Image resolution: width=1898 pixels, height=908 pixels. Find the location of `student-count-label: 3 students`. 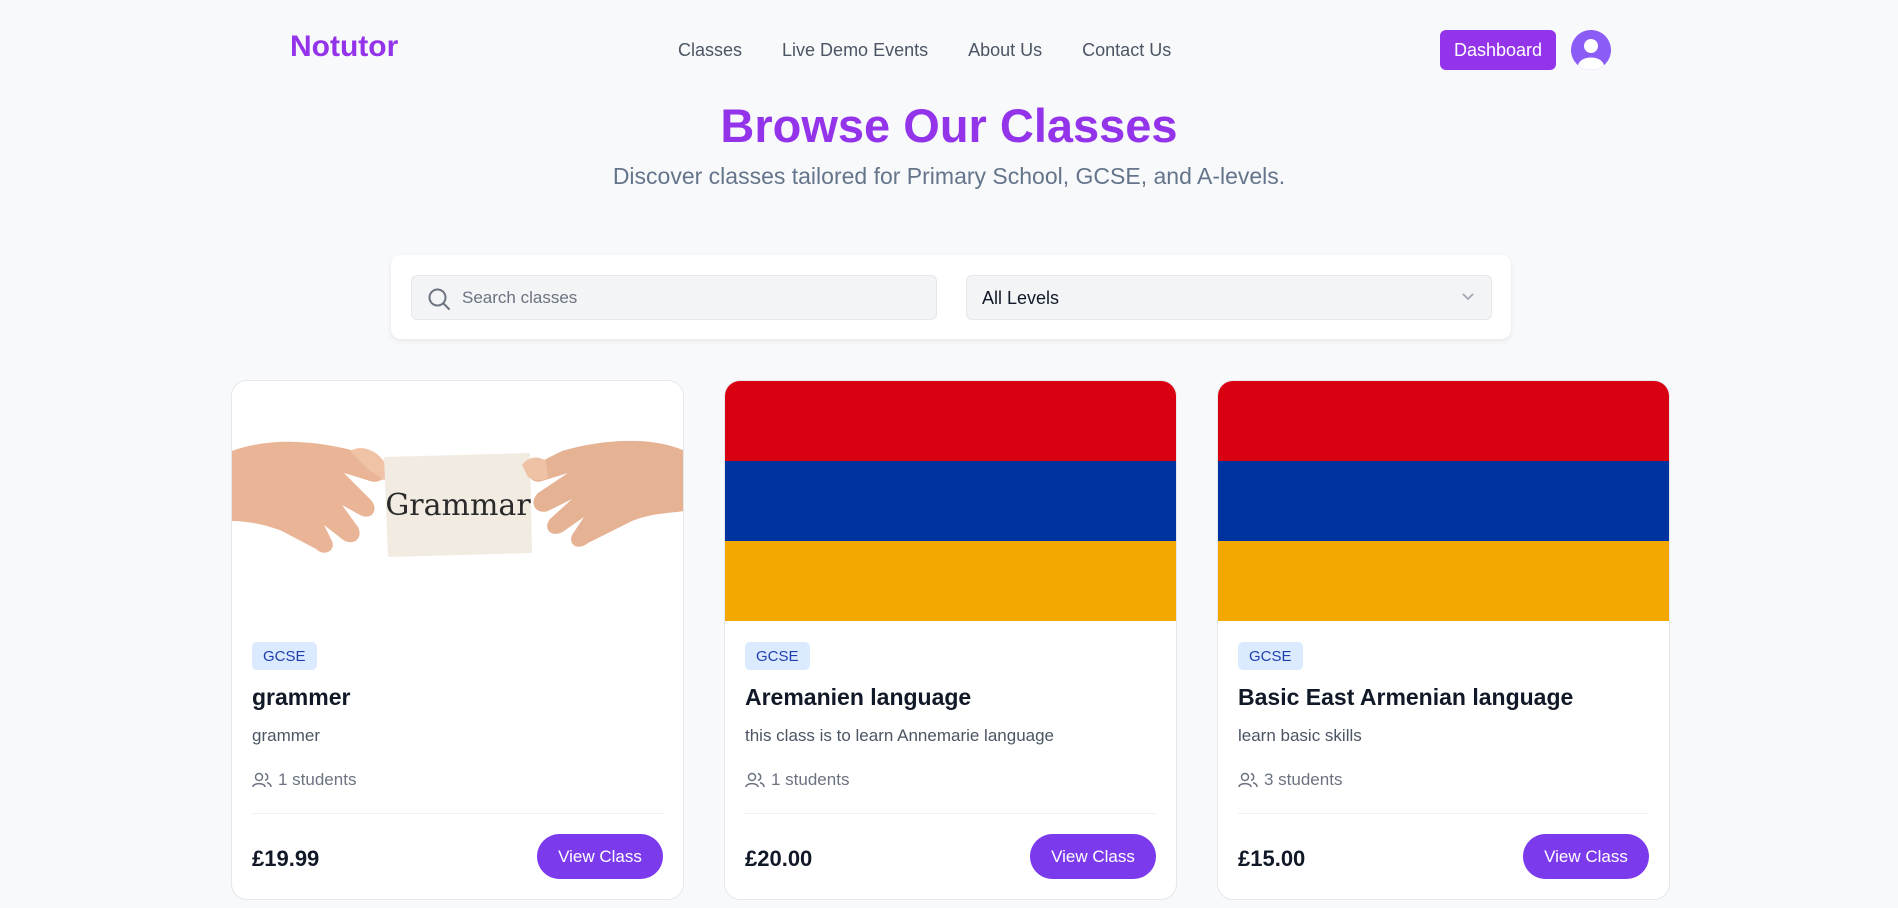

student-count-label: 3 students is located at coordinates (1303, 779).